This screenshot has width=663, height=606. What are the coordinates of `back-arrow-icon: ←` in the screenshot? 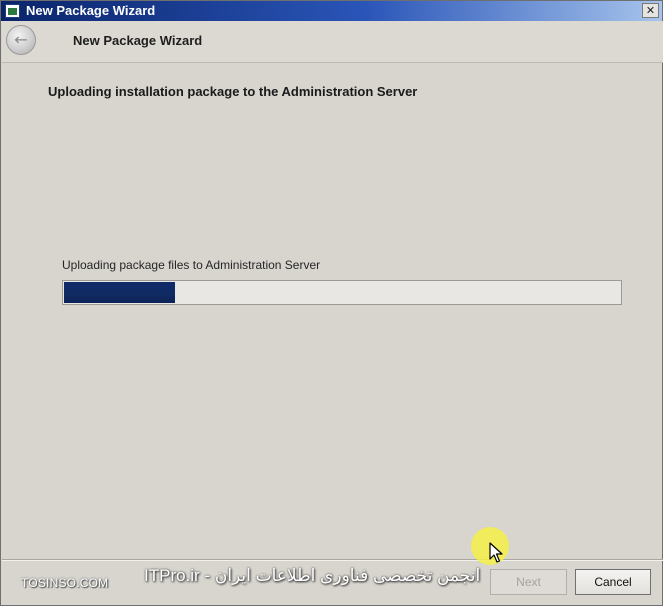 It's located at (21, 39).